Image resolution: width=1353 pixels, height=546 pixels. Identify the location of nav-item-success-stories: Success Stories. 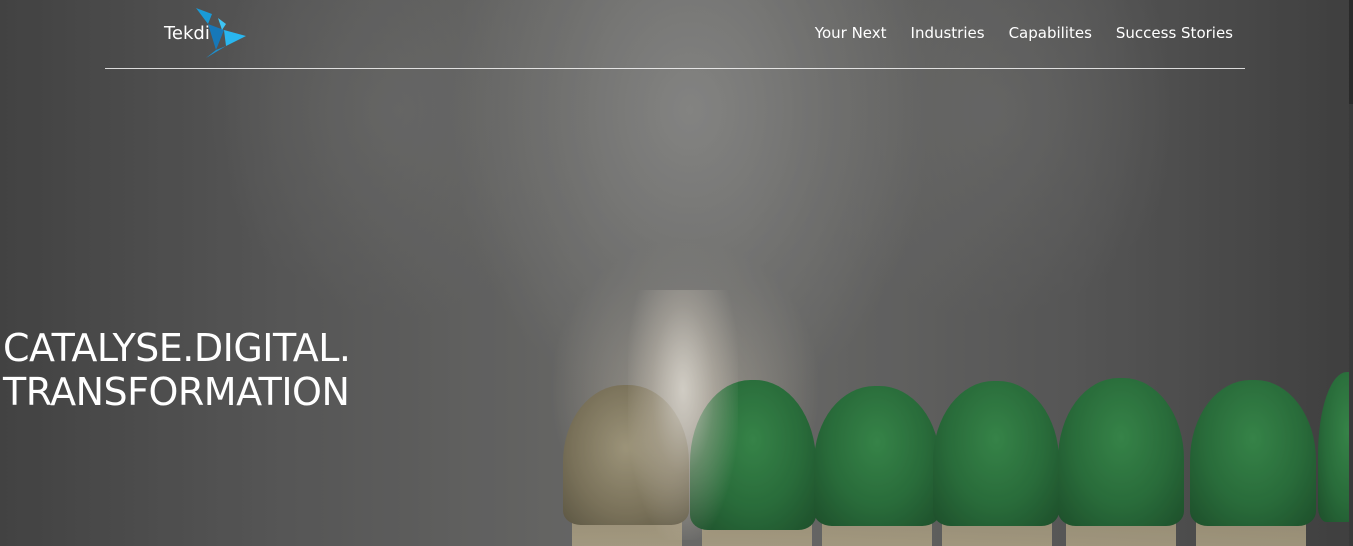
(1174, 33).